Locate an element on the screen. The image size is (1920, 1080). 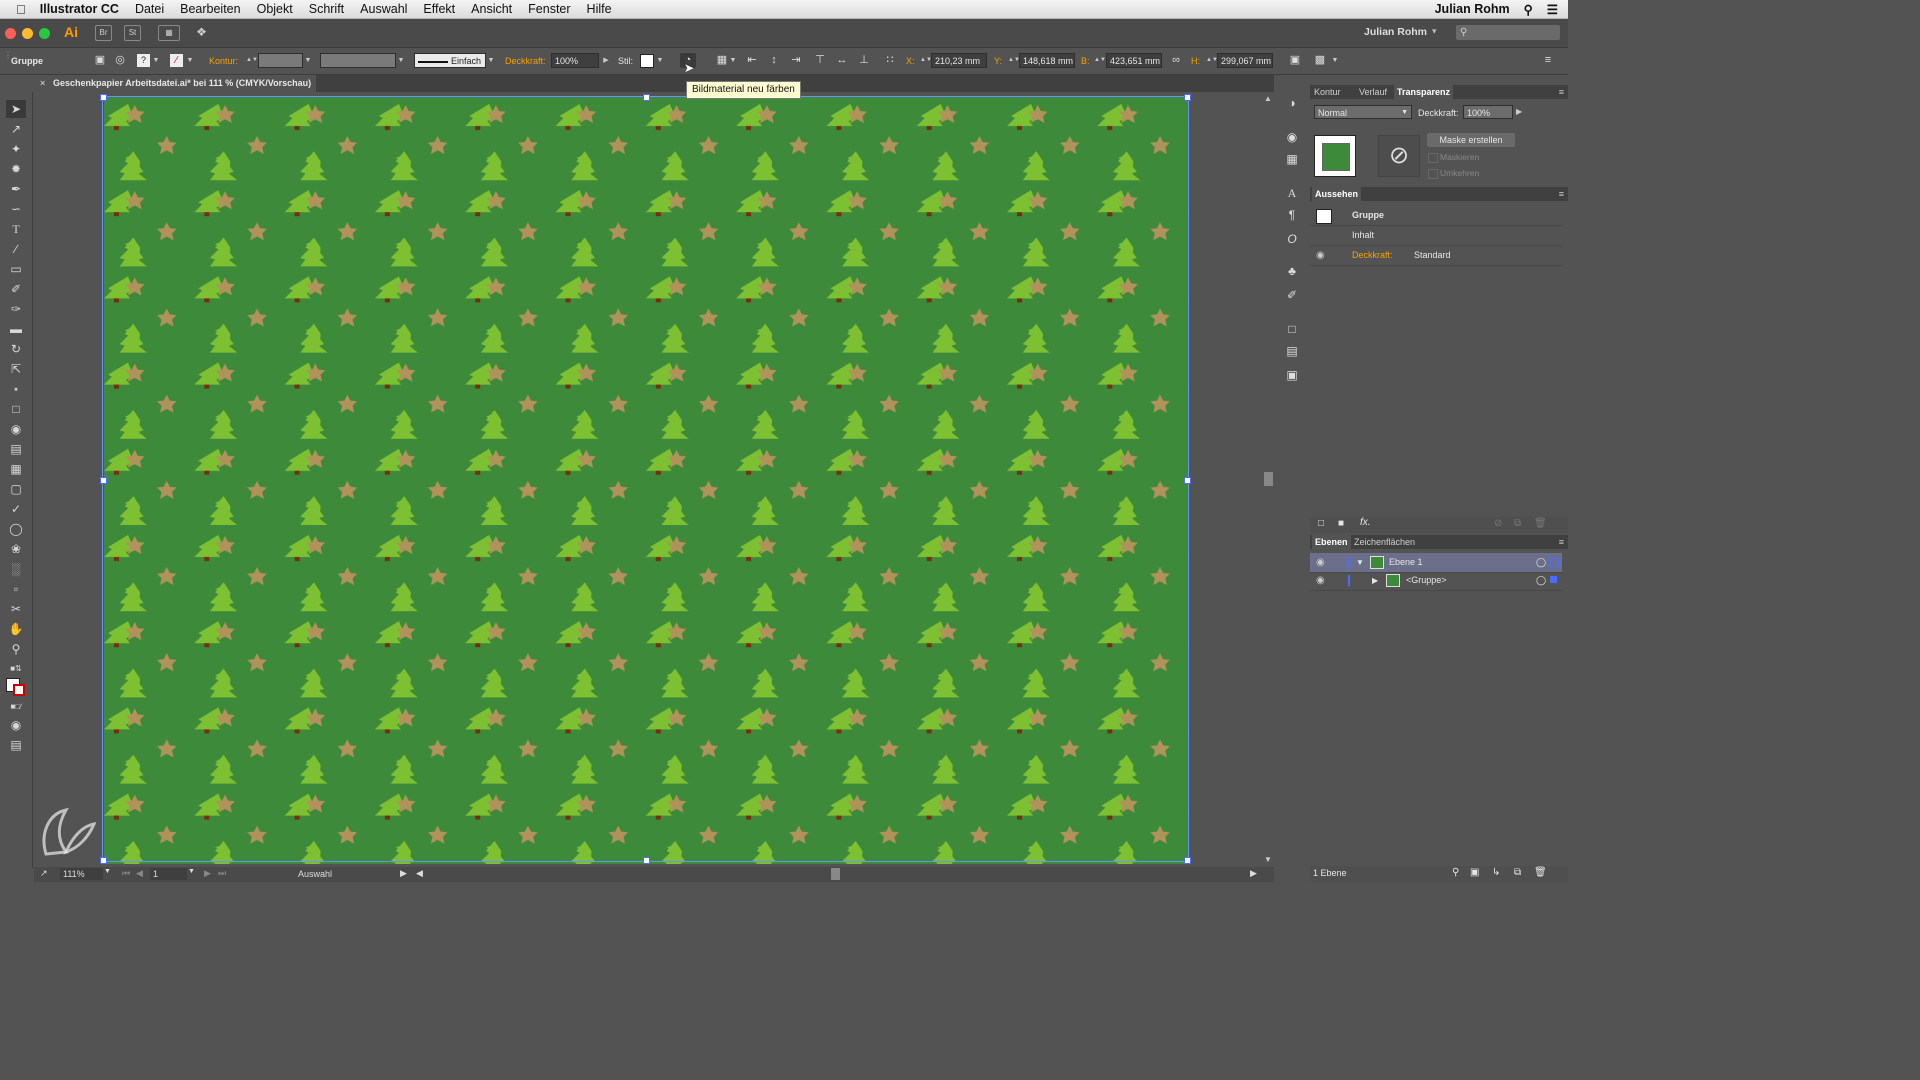
spotlight-search-icon: ⚲ is located at coordinates (1528, 9).